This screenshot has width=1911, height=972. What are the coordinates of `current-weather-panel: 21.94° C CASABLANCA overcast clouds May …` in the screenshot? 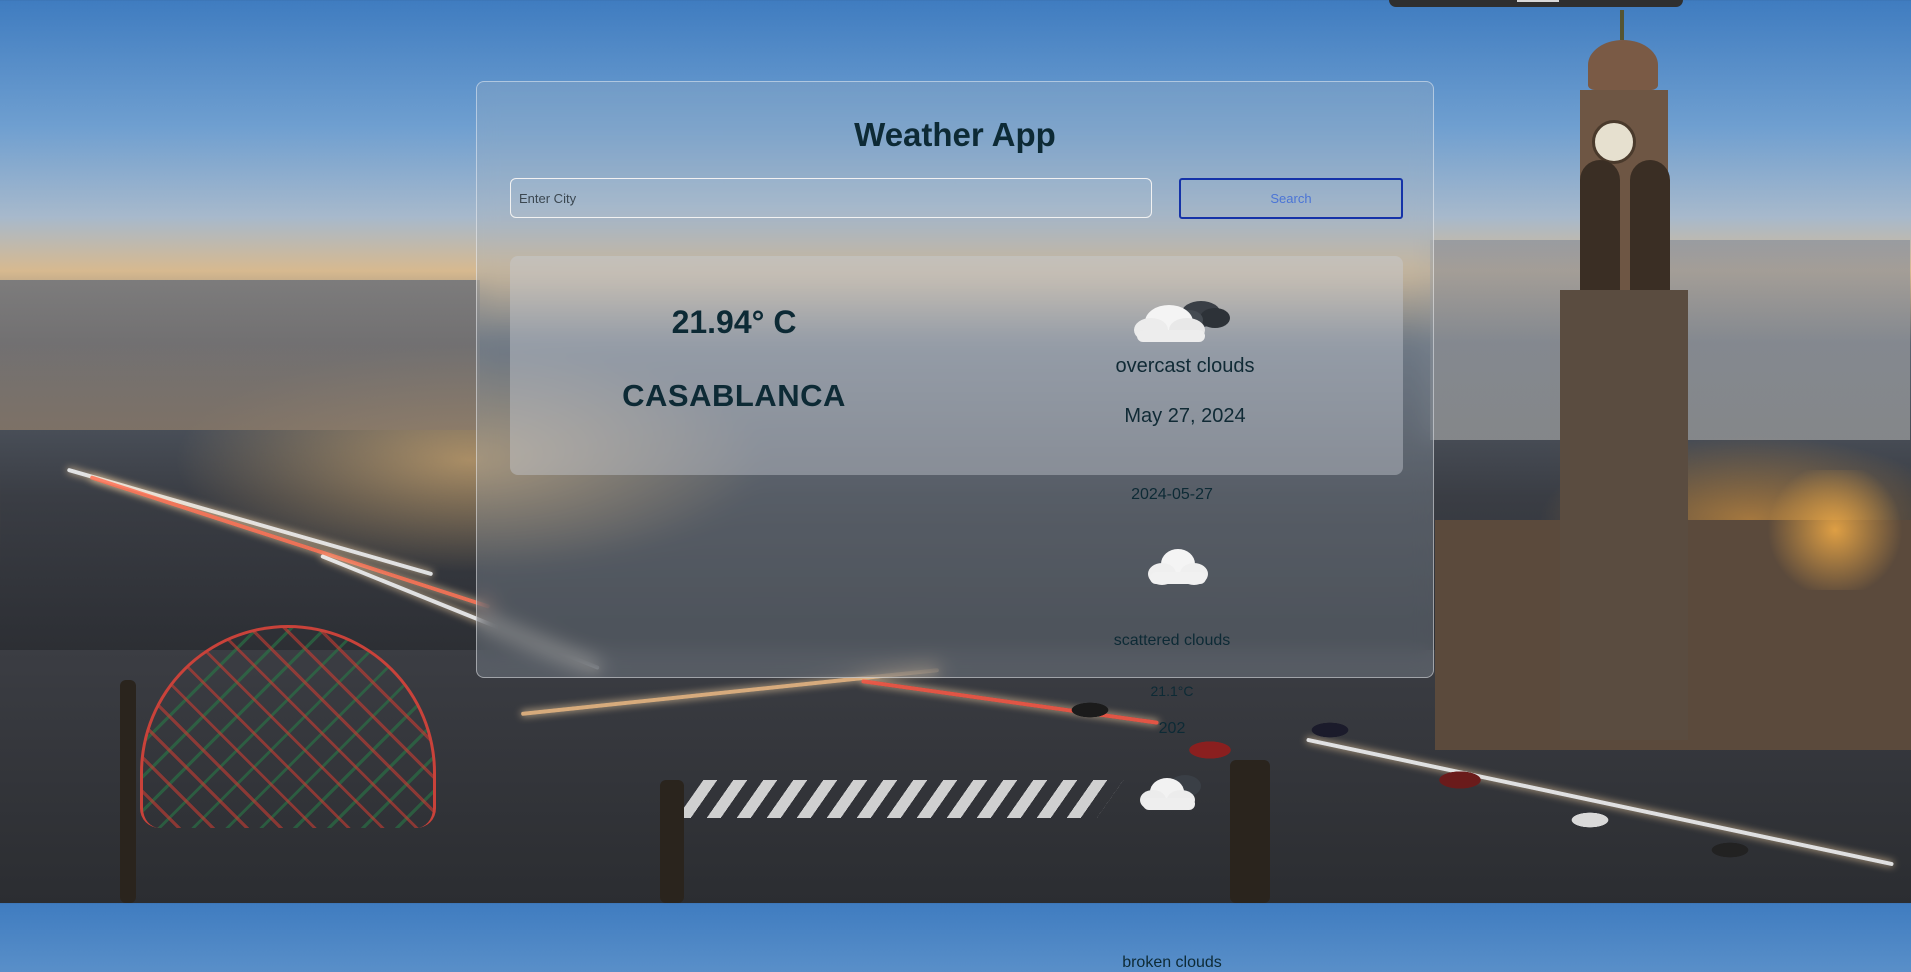 It's located at (956, 365).